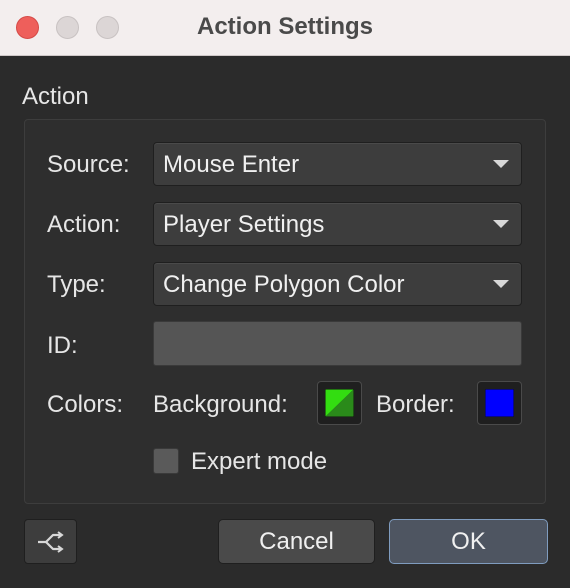 Image resolution: width=570 pixels, height=588 pixels. I want to click on title-bar: Action Settings, so click(285, 28).